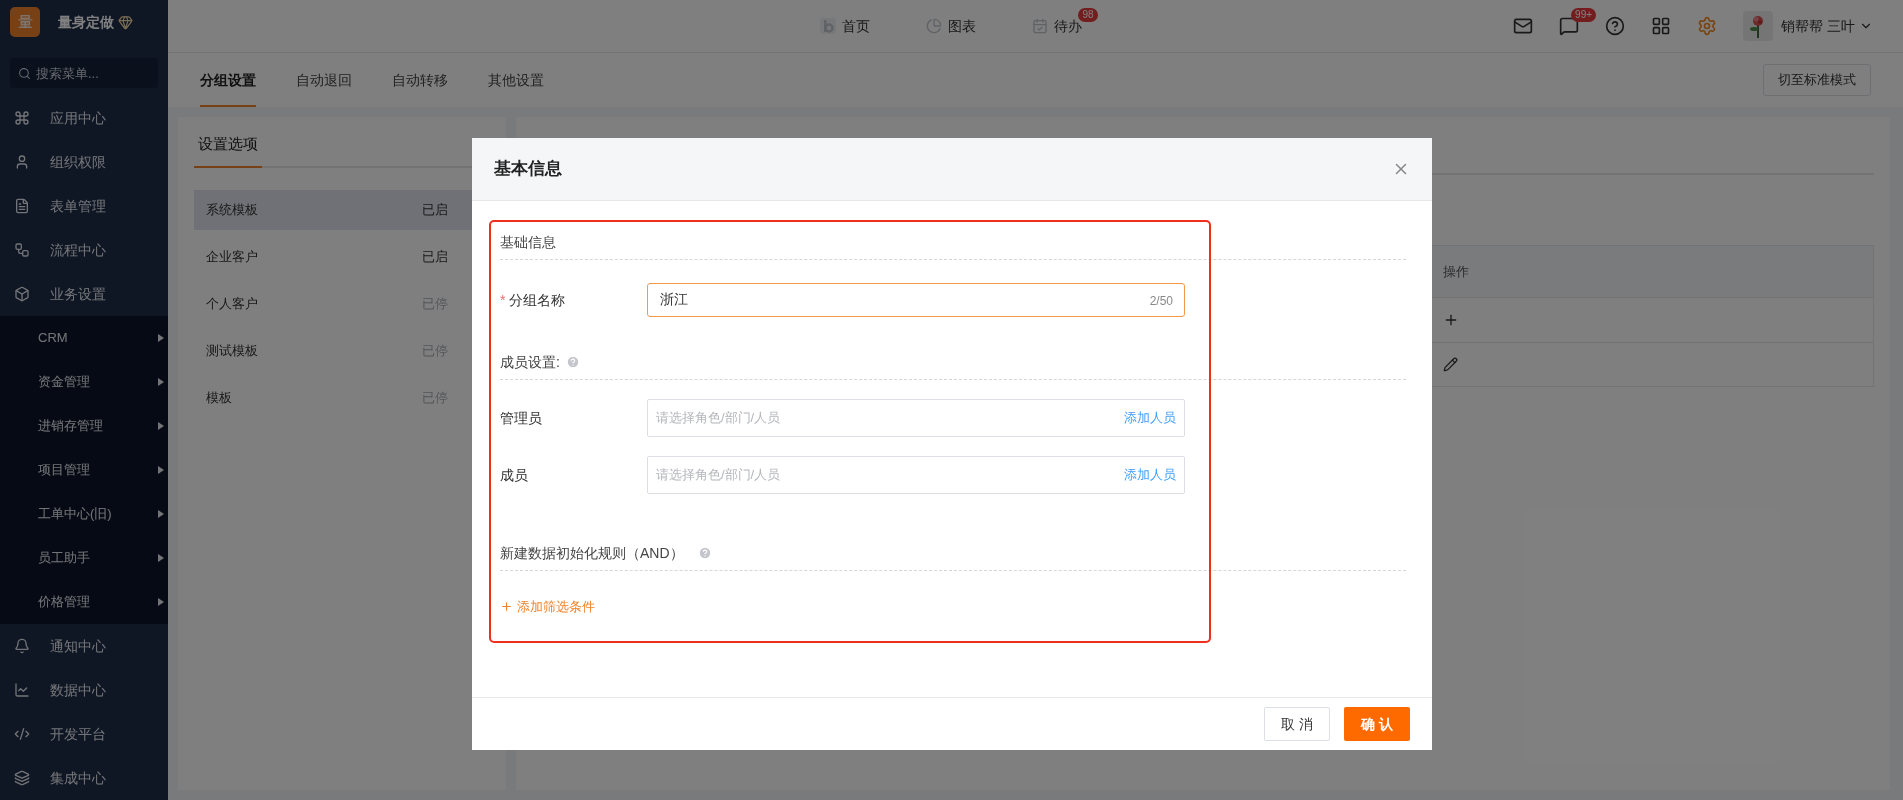  I want to click on search-icon, so click(24, 73).